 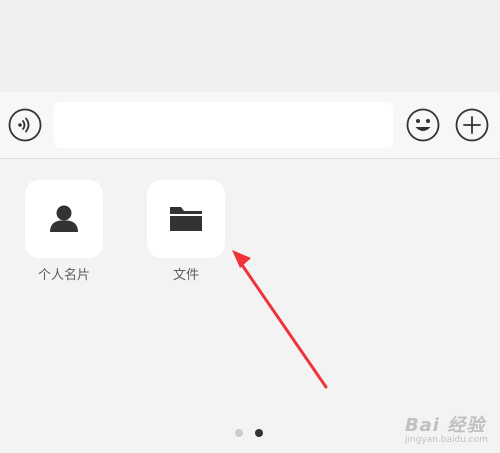 I want to click on file-tile, so click(x=186, y=219).